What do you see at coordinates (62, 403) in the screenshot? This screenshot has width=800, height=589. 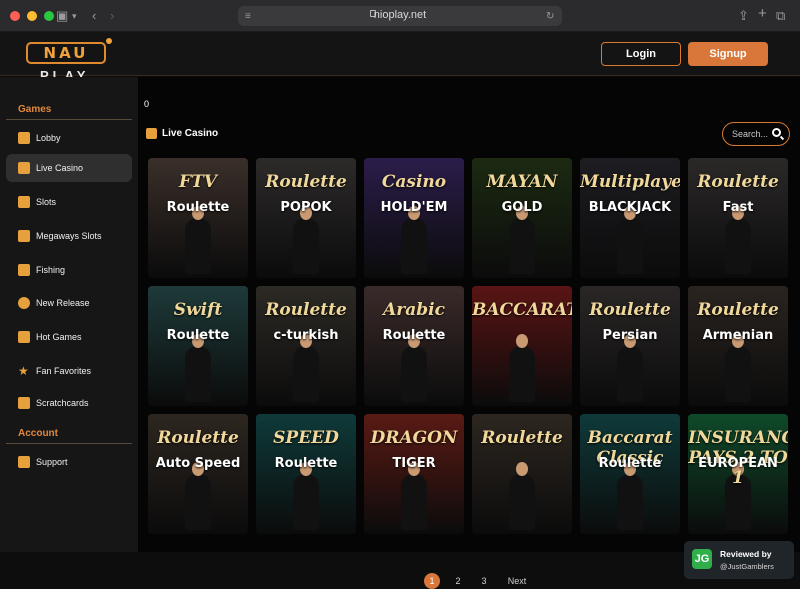 I see `sidebar-item-label: Scratchcards` at bounding box center [62, 403].